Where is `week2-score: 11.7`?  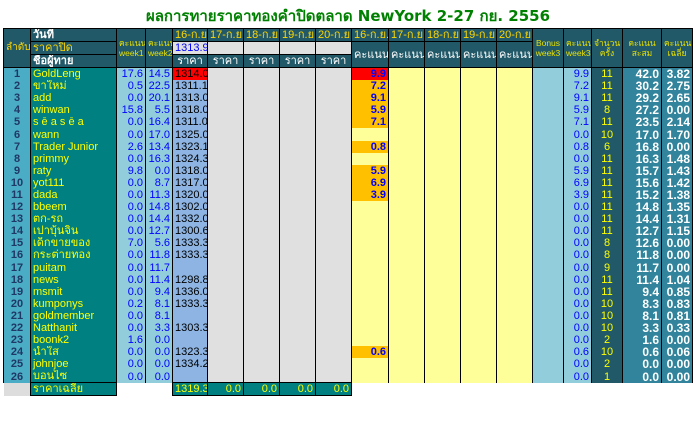
week2-score: 11.7 is located at coordinates (159, 267).